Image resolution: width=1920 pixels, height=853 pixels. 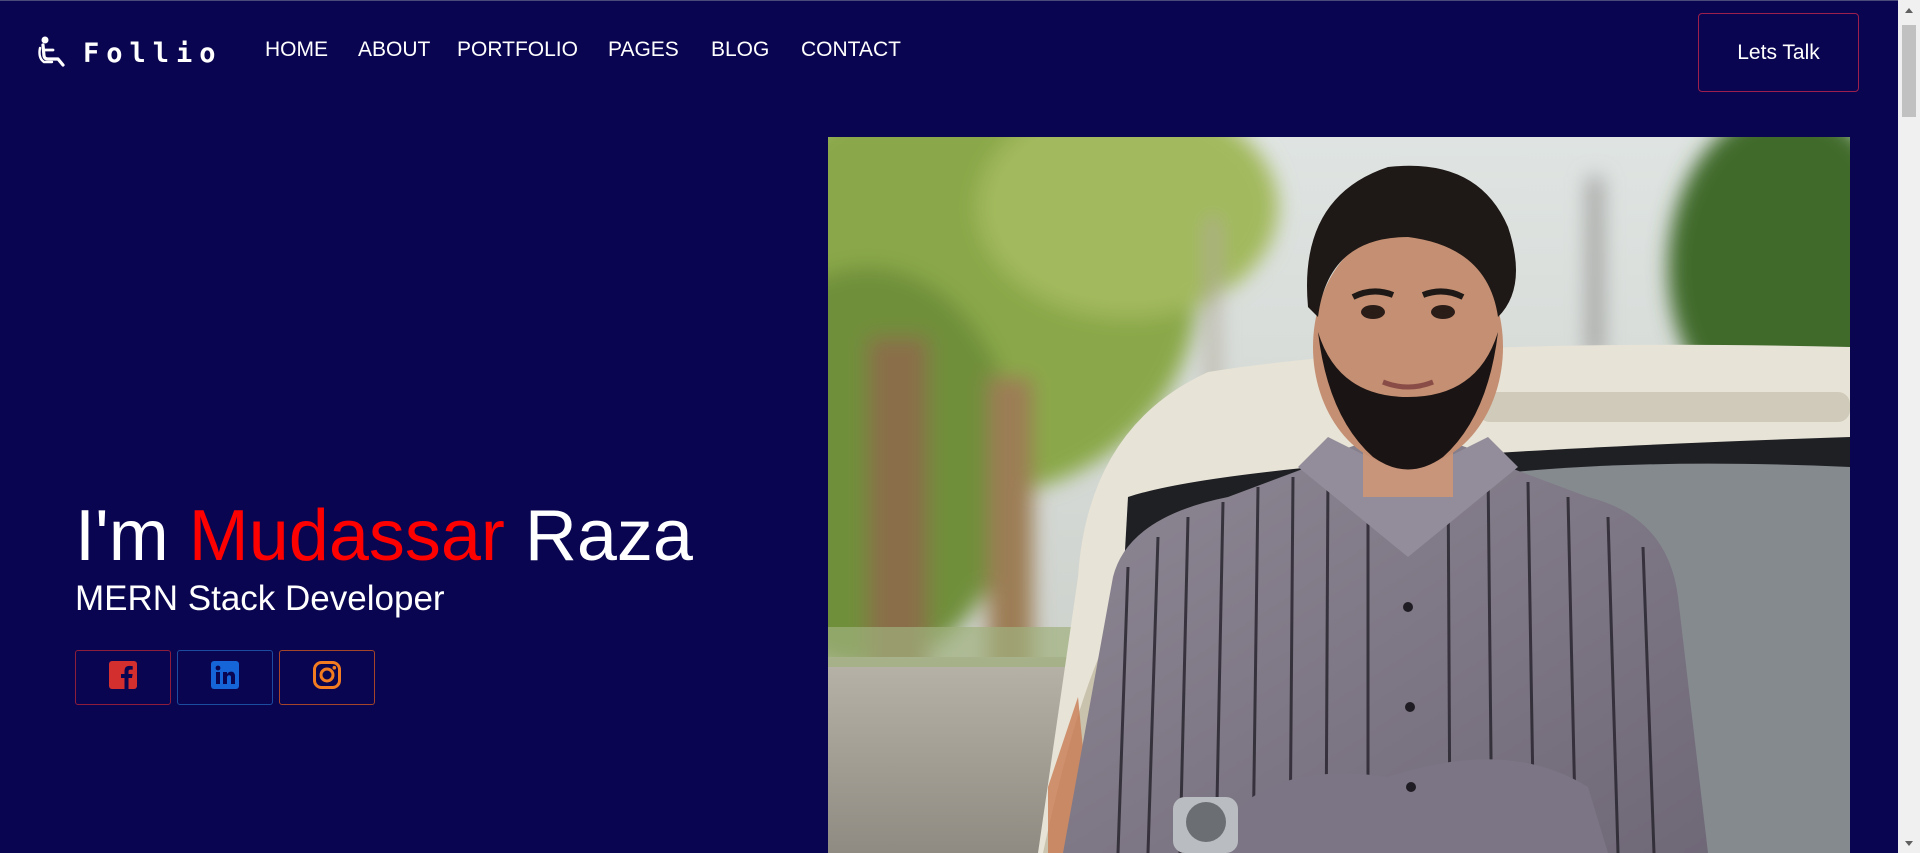 What do you see at coordinates (122, 536) in the screenshot?
I see `hero-title-prefix: I'm` at bounding box center [122, 536].